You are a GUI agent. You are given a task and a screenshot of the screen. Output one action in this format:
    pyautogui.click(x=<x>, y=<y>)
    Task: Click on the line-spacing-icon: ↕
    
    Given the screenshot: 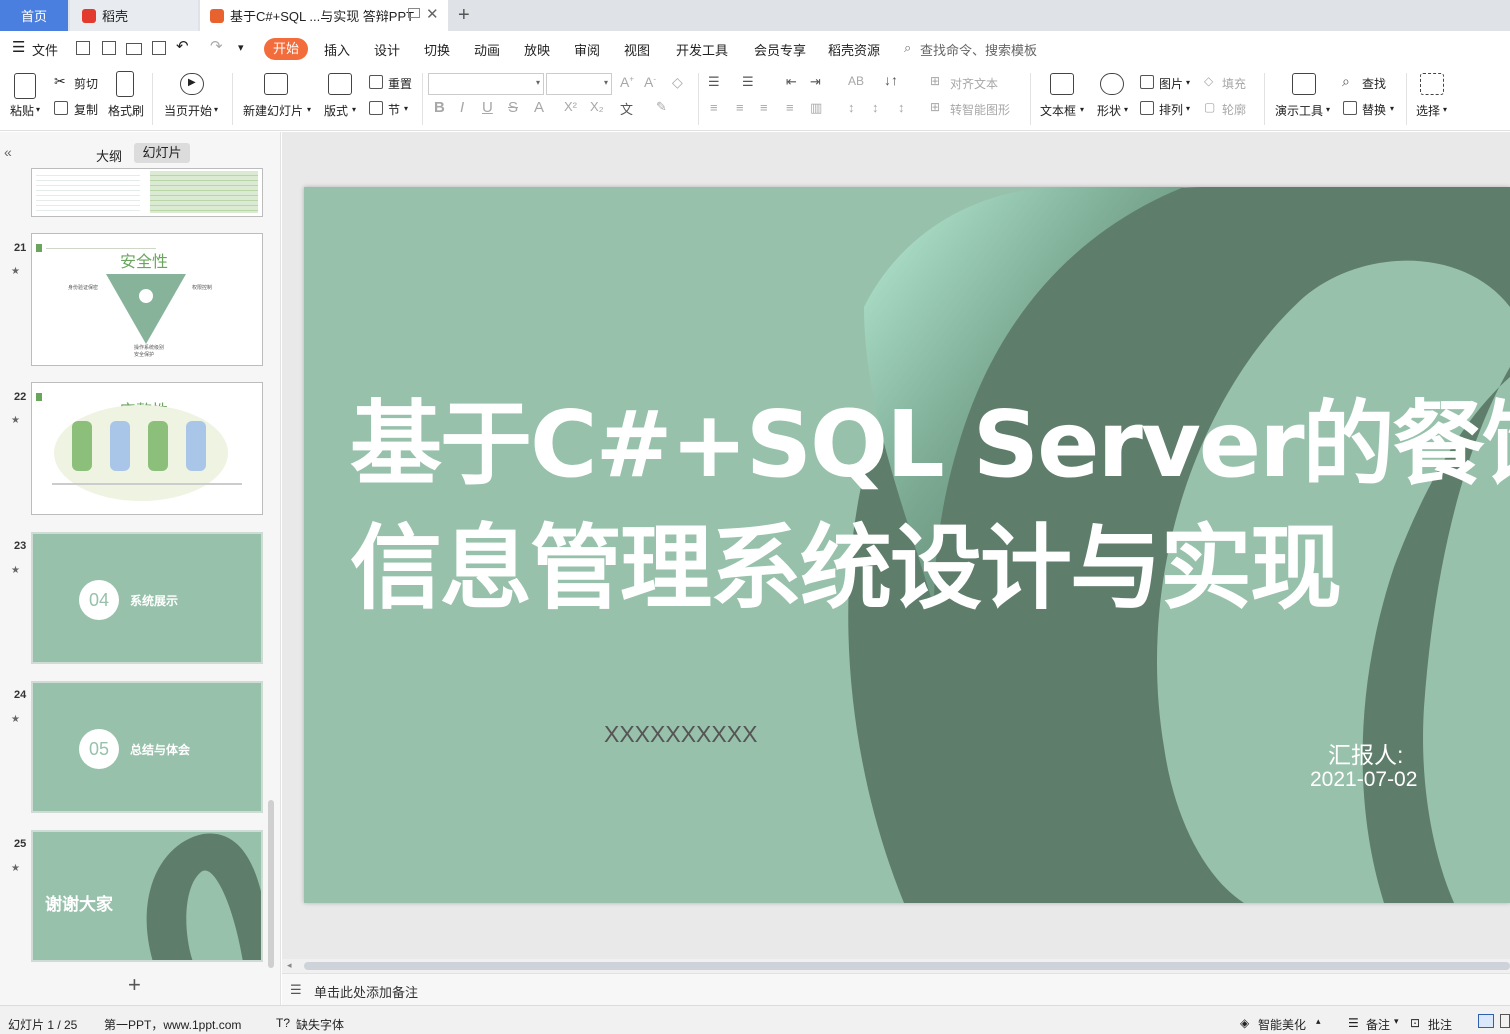 What is the action you would take?
    pyautogui.click(x=851, y=107)
    